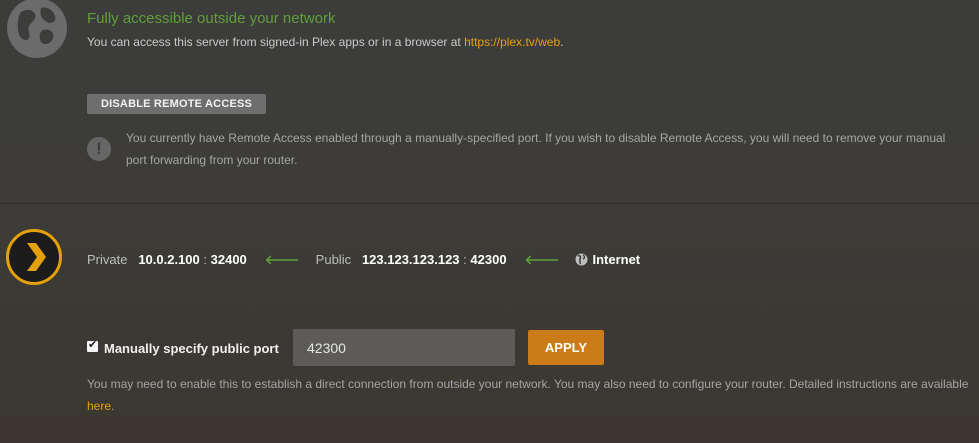 This screenshot has height=443, width=979. Describe the element at coordinates (410, 259) in the screenshot. I see `public-ip: 123.123.123.123` at that location.